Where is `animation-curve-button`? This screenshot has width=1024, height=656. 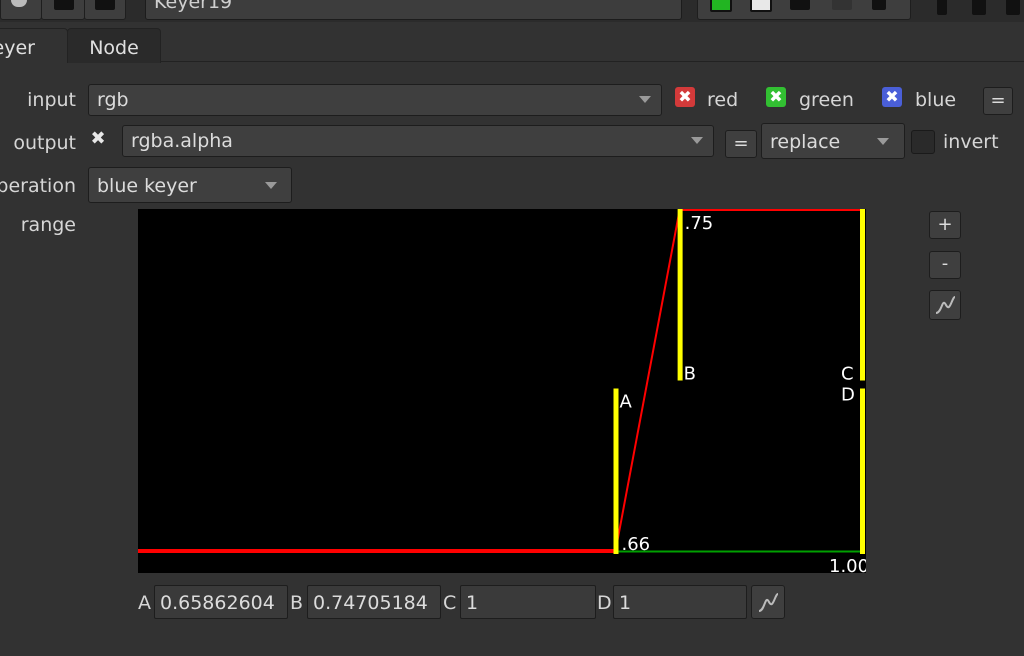
animation-curve-button is located at coordinates (768, 602).